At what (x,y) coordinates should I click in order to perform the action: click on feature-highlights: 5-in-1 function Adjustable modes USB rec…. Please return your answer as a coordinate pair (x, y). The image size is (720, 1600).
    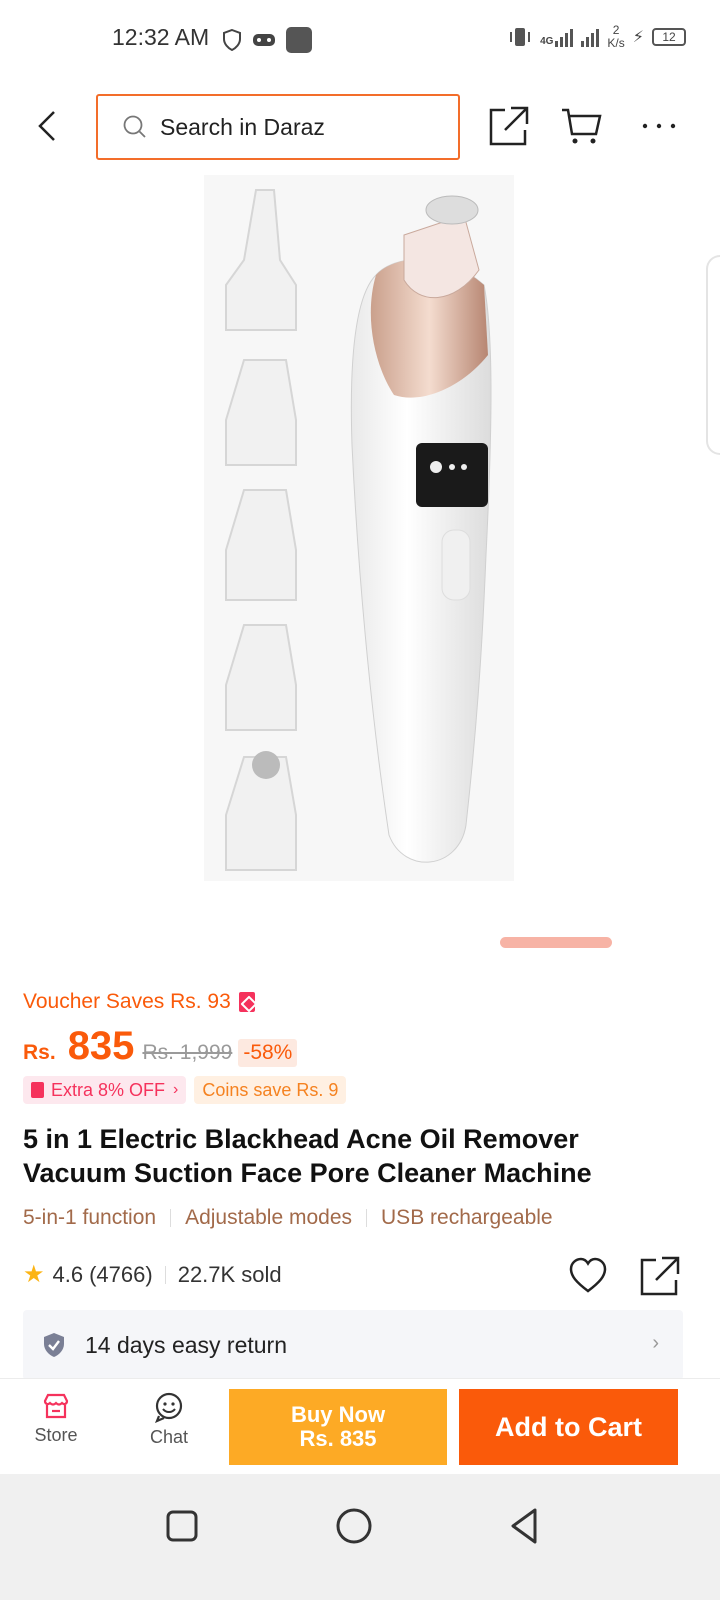
    Looking at the image, I should click on (288, 1218).